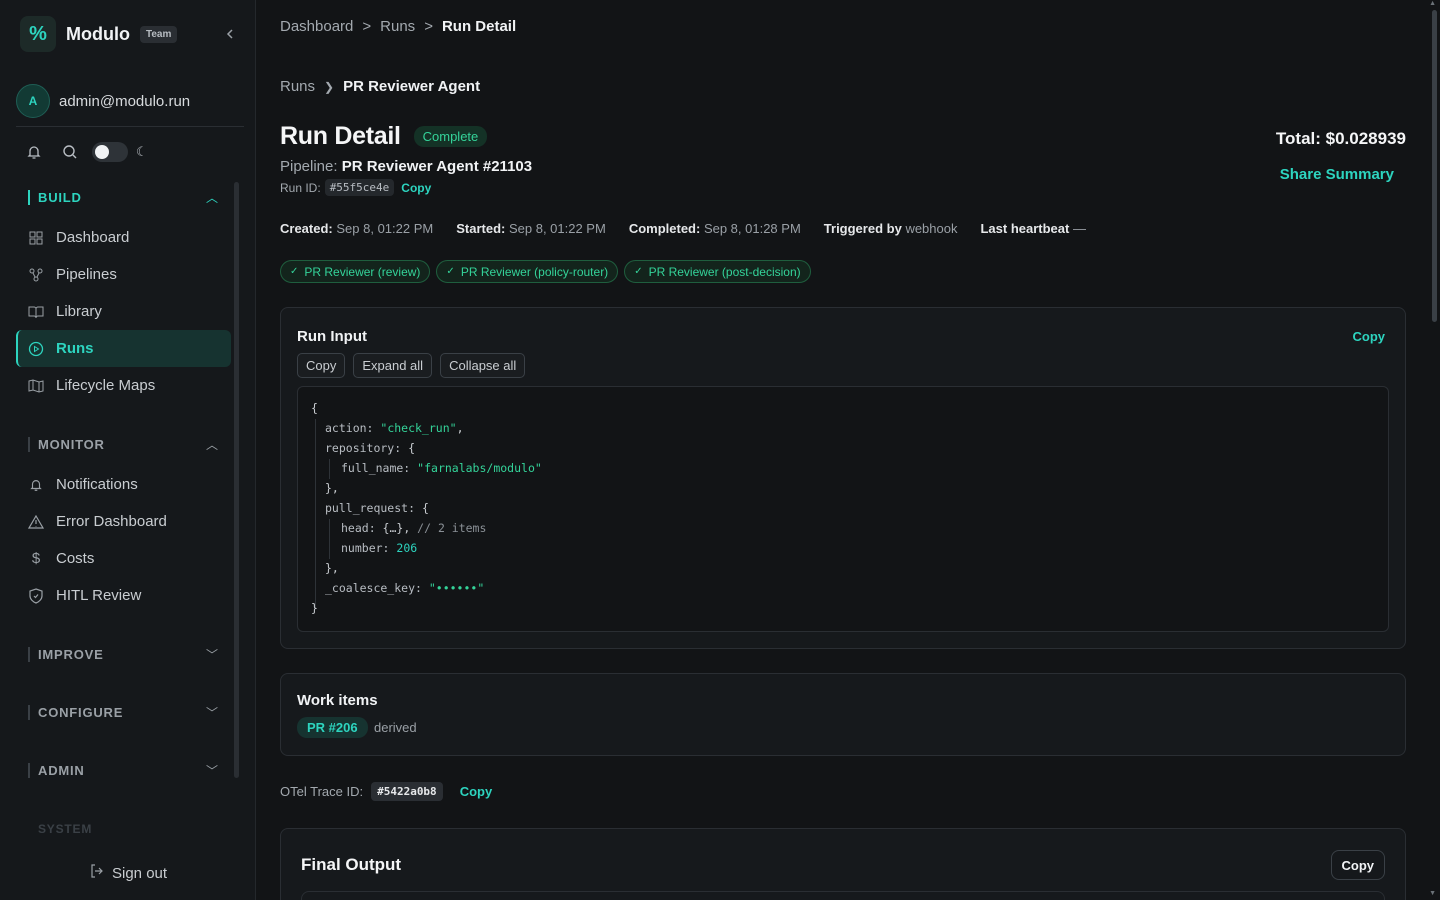  I want to click on sidebar-item-lifecycle-maps: Lifecycle Maps, so click(123, 385).